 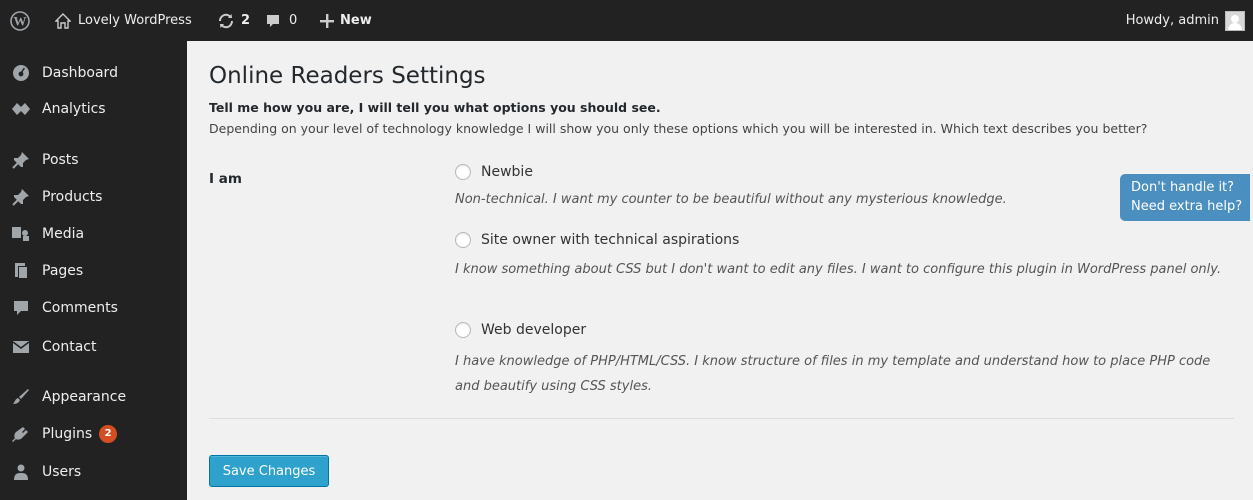 I want to click on site-name: Lovely WordPress, so click(x=135, y=20).